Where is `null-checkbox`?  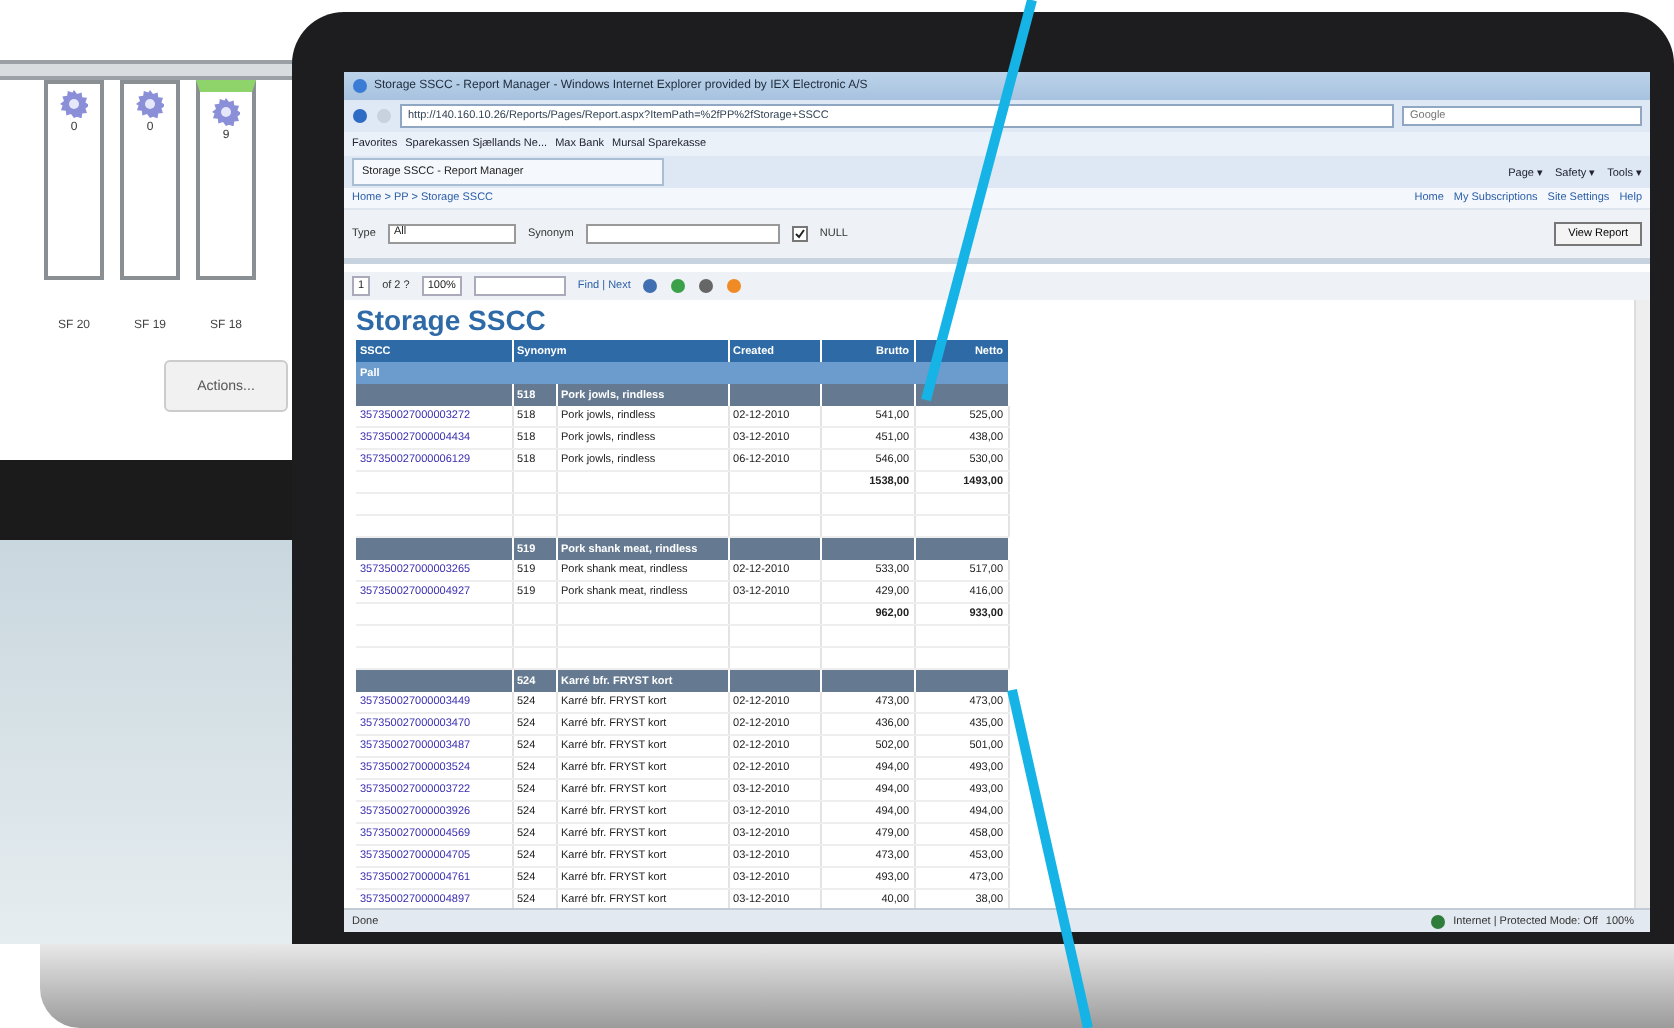 null-checkbox is located at coordinates (799, 234).